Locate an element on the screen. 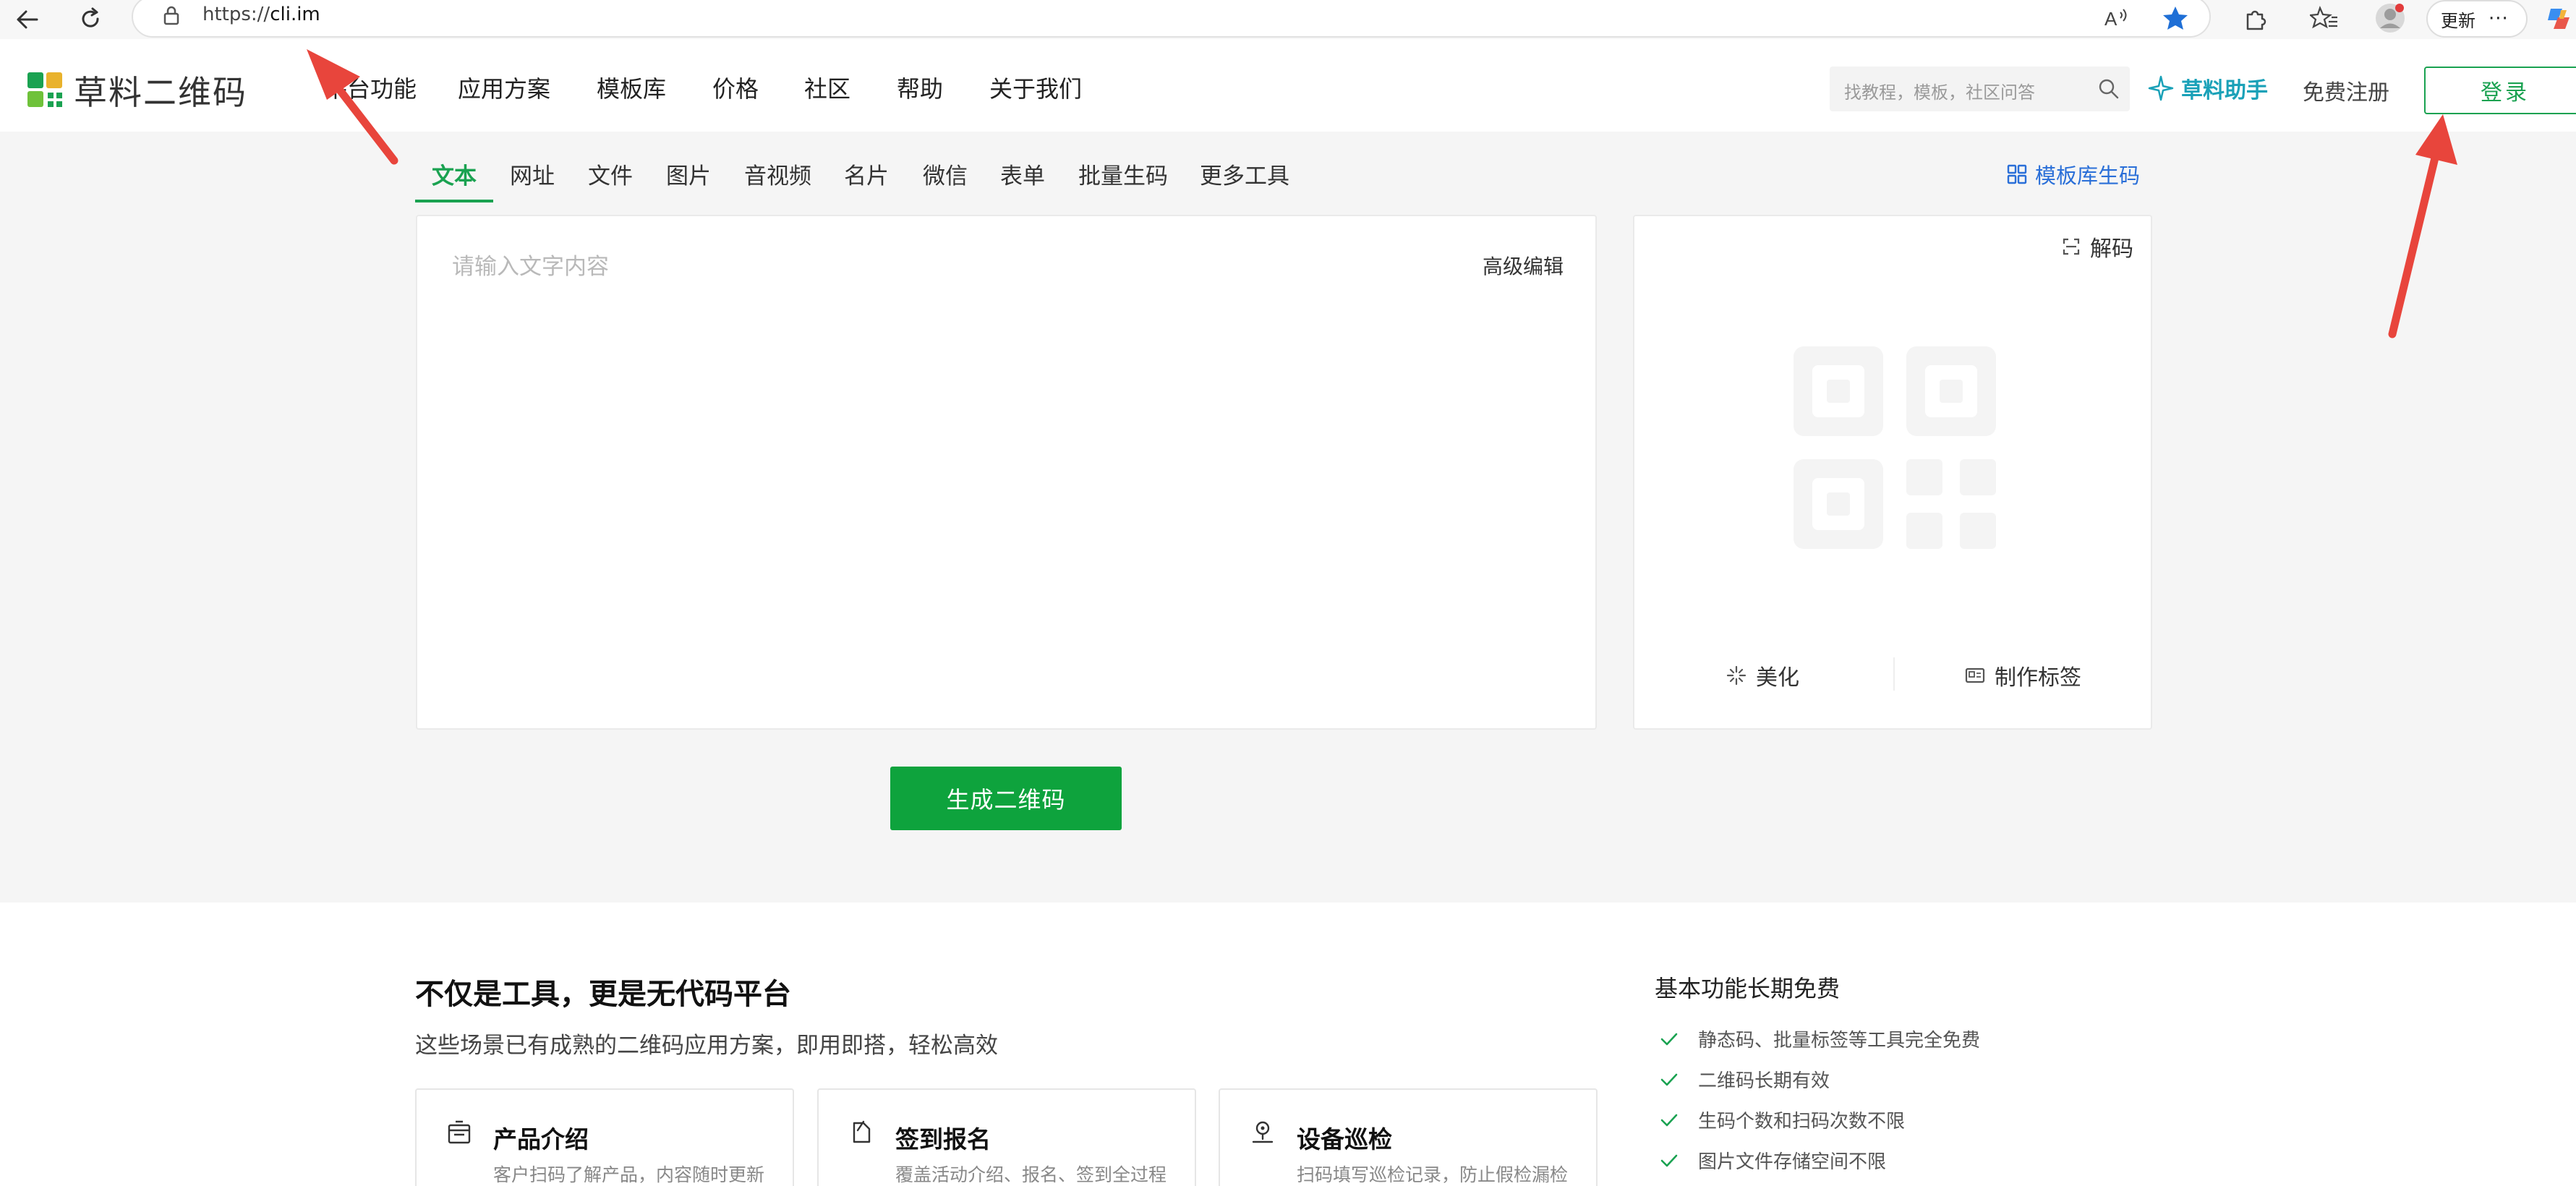  nav-community: 社区 is located at coordinates (827, 87).